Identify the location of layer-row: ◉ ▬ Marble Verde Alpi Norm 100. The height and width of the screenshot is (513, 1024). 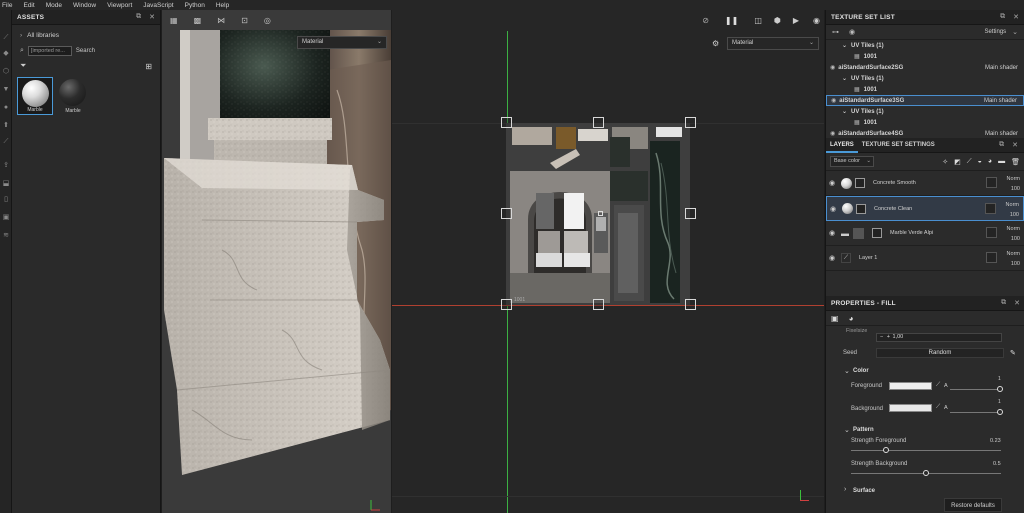
(925, 233).